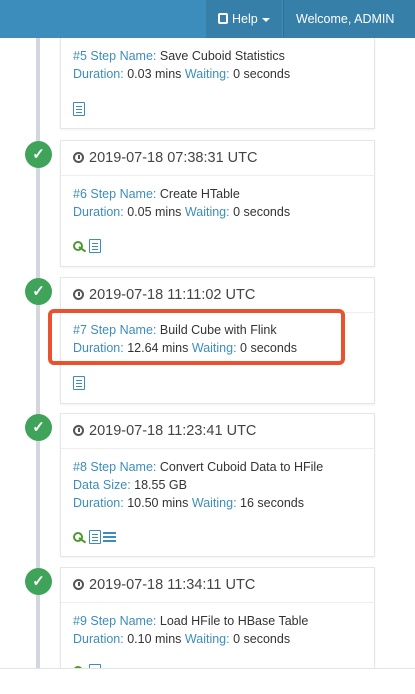 The image size is (415, 694). I want to click on duration-line: Duration: 0.03 mins Waiting: 0 seconds, so click(181, 74).